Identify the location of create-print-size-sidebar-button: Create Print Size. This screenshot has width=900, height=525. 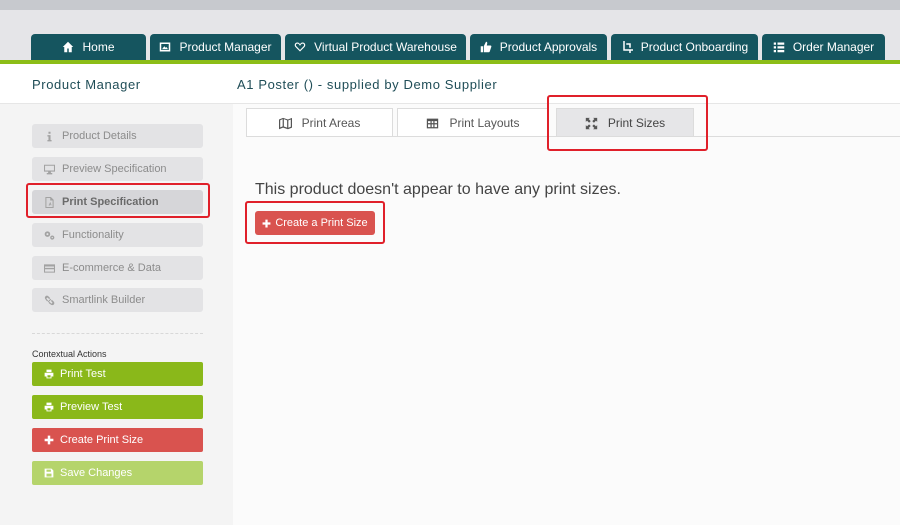
(117, 440).